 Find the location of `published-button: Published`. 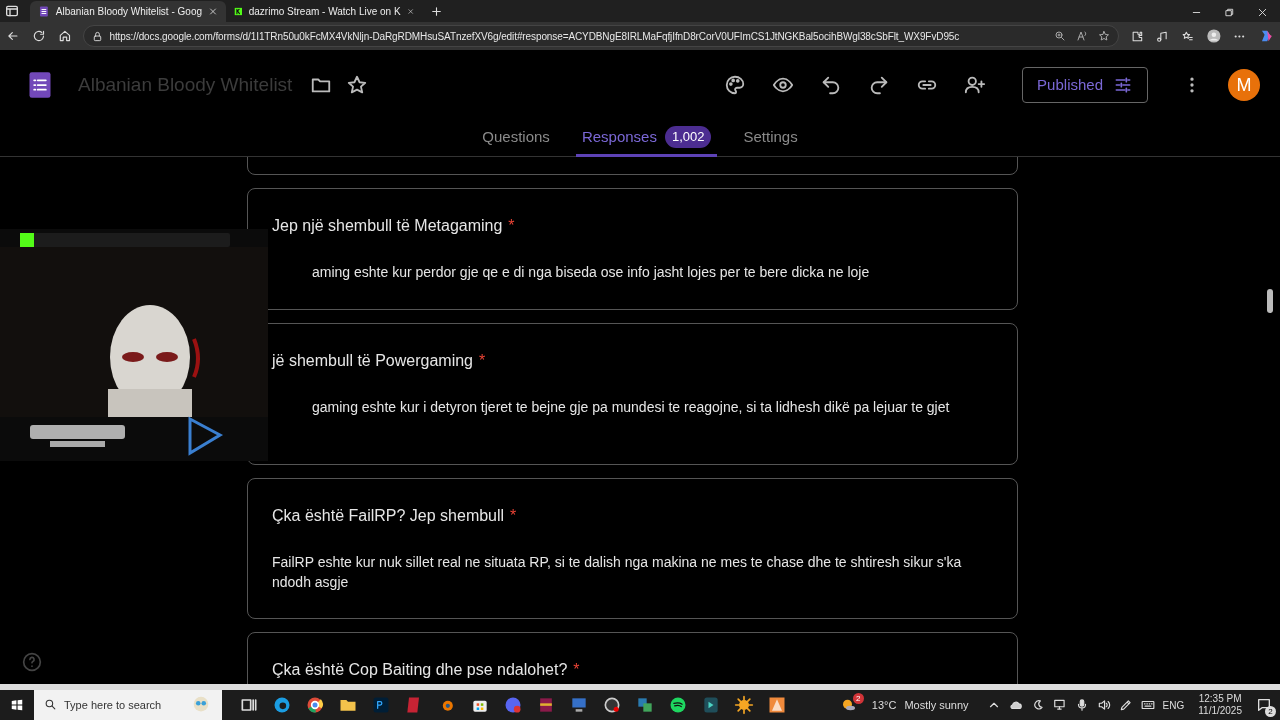

published-button: Published is located at coordinates (1085, 85).